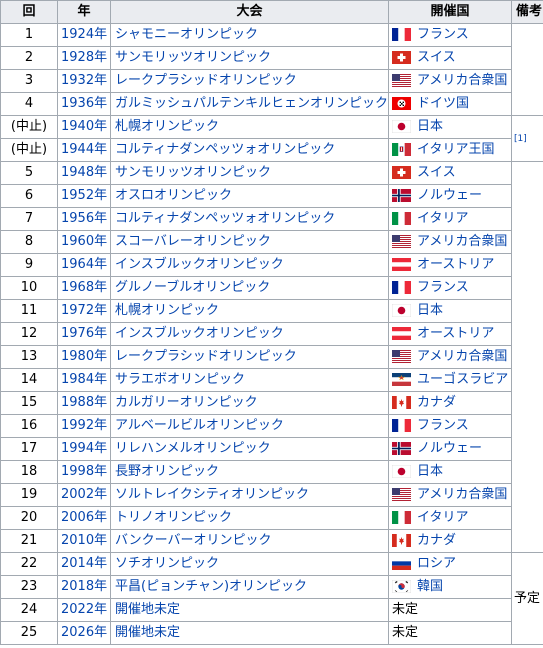  What do you see at coordinates (84, 80) in the screenshot?
I see `year-link: 1932年` at bounding box center [84, 80].